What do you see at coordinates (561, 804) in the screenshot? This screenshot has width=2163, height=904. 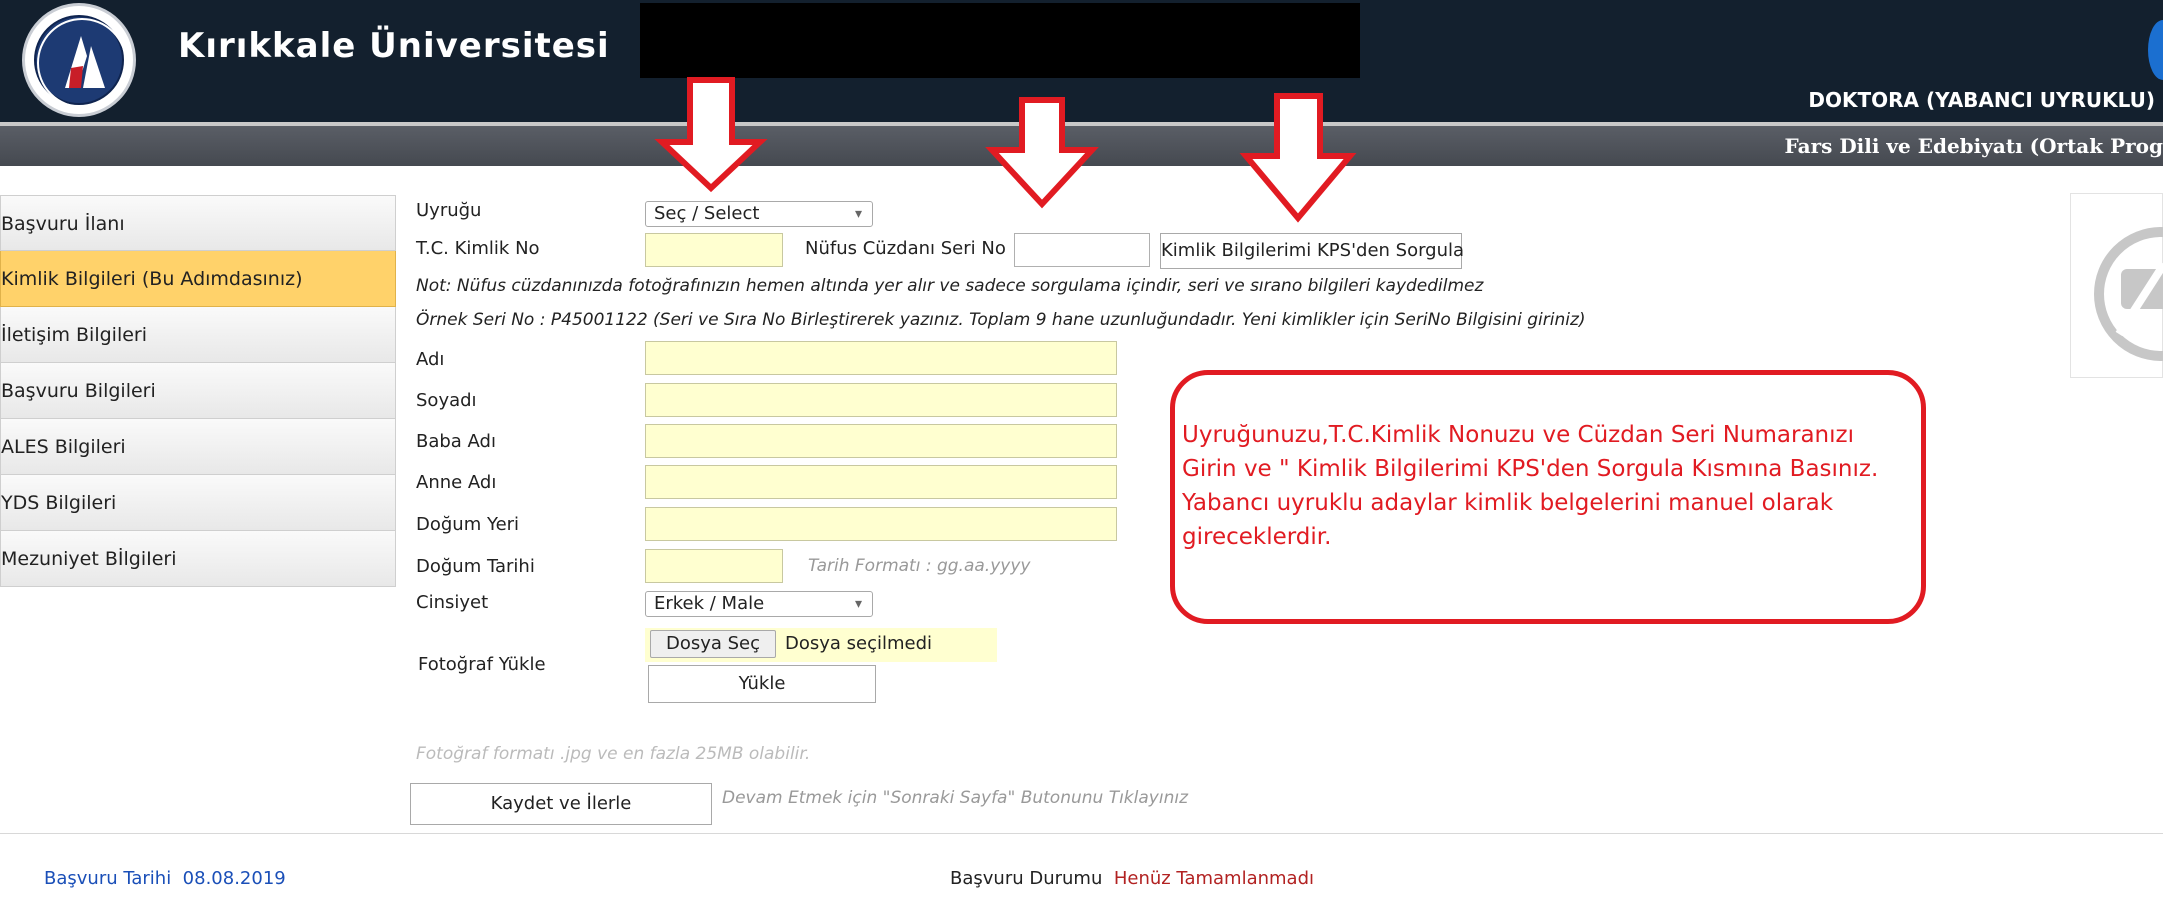 I see `save-and-continue-button: Kaydet ve İlerle` at bounding box center [561, 804].